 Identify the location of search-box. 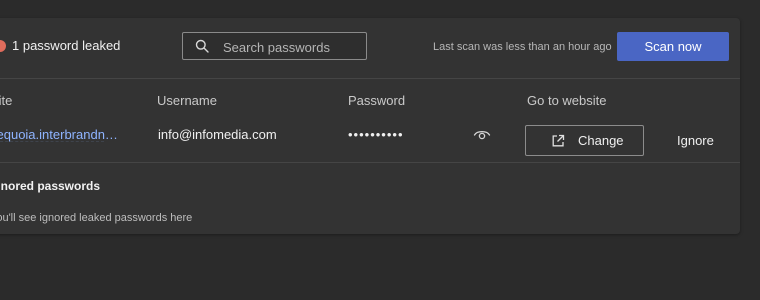
(274, 46).